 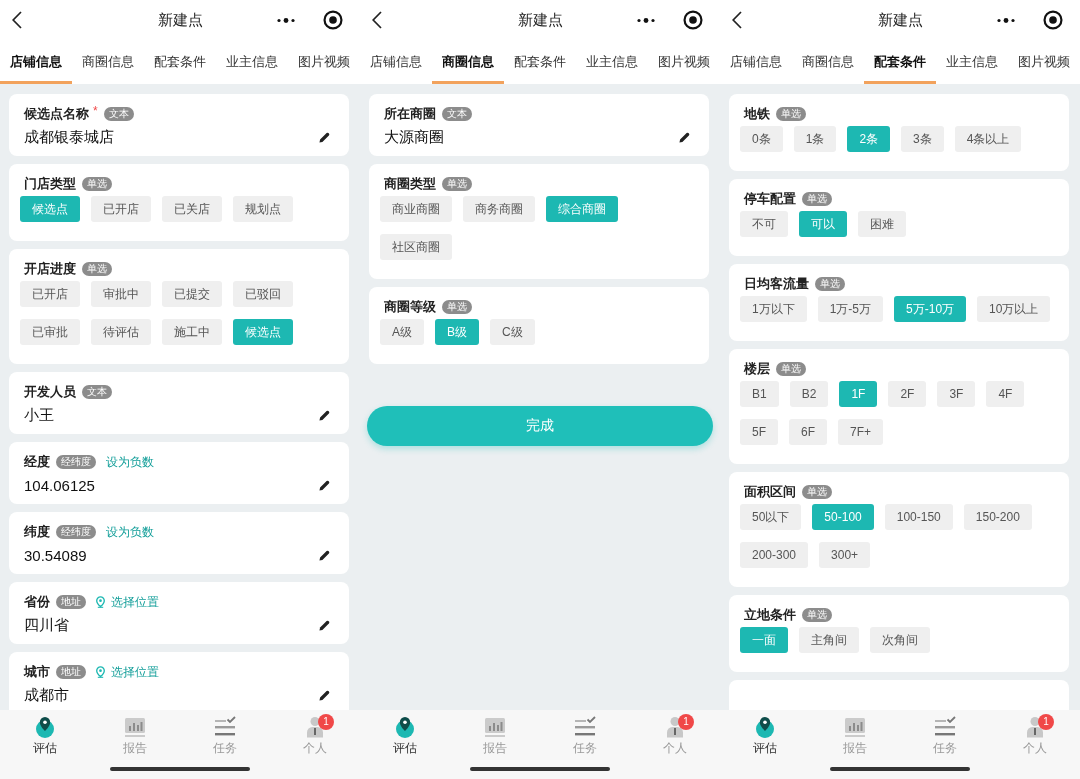 I want to click on option-chip: 3条, so click(x=922, y=139).